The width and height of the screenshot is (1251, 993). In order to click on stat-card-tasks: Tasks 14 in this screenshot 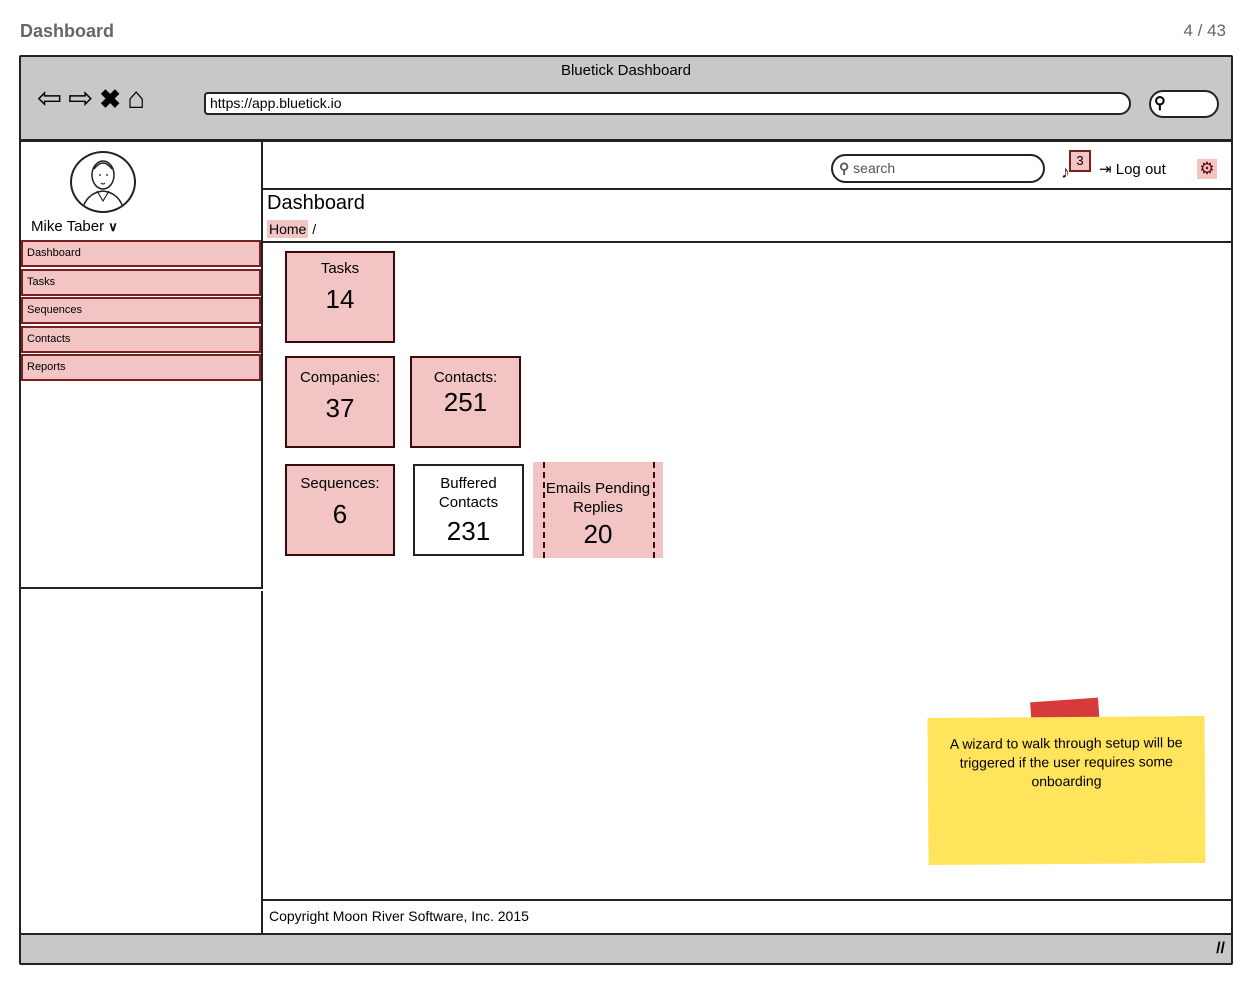, I will do `click(340, 297)`.